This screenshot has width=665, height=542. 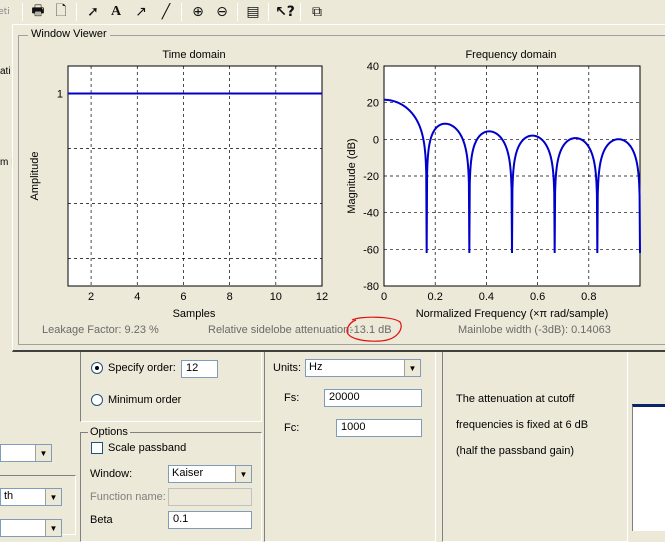 What do you see at coordinates (486, 297) in the screenshot?
I see `freq-x-tick-label: 0.4` at bounding box center [486, 297].